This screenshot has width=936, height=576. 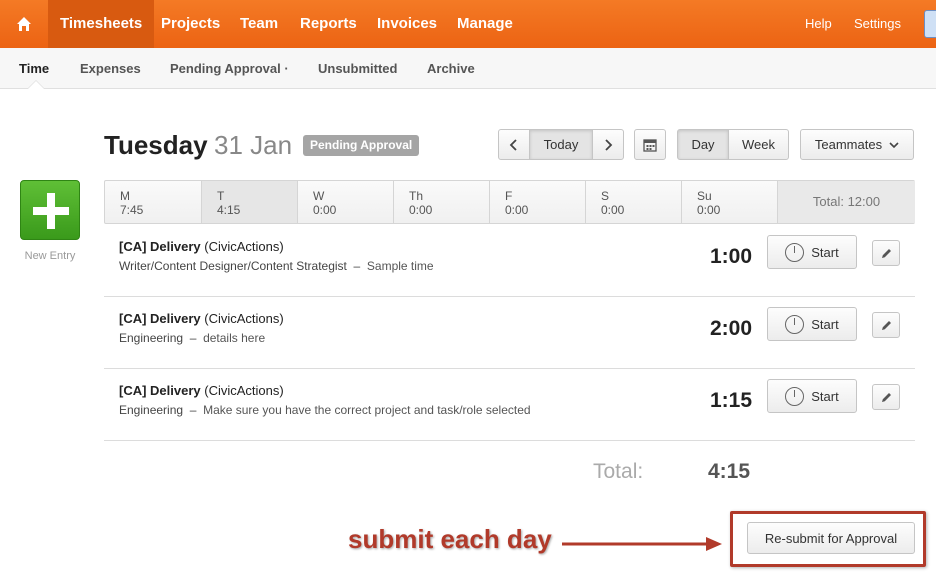 I want to click on help-link: Help, so click(x=818, y=24).